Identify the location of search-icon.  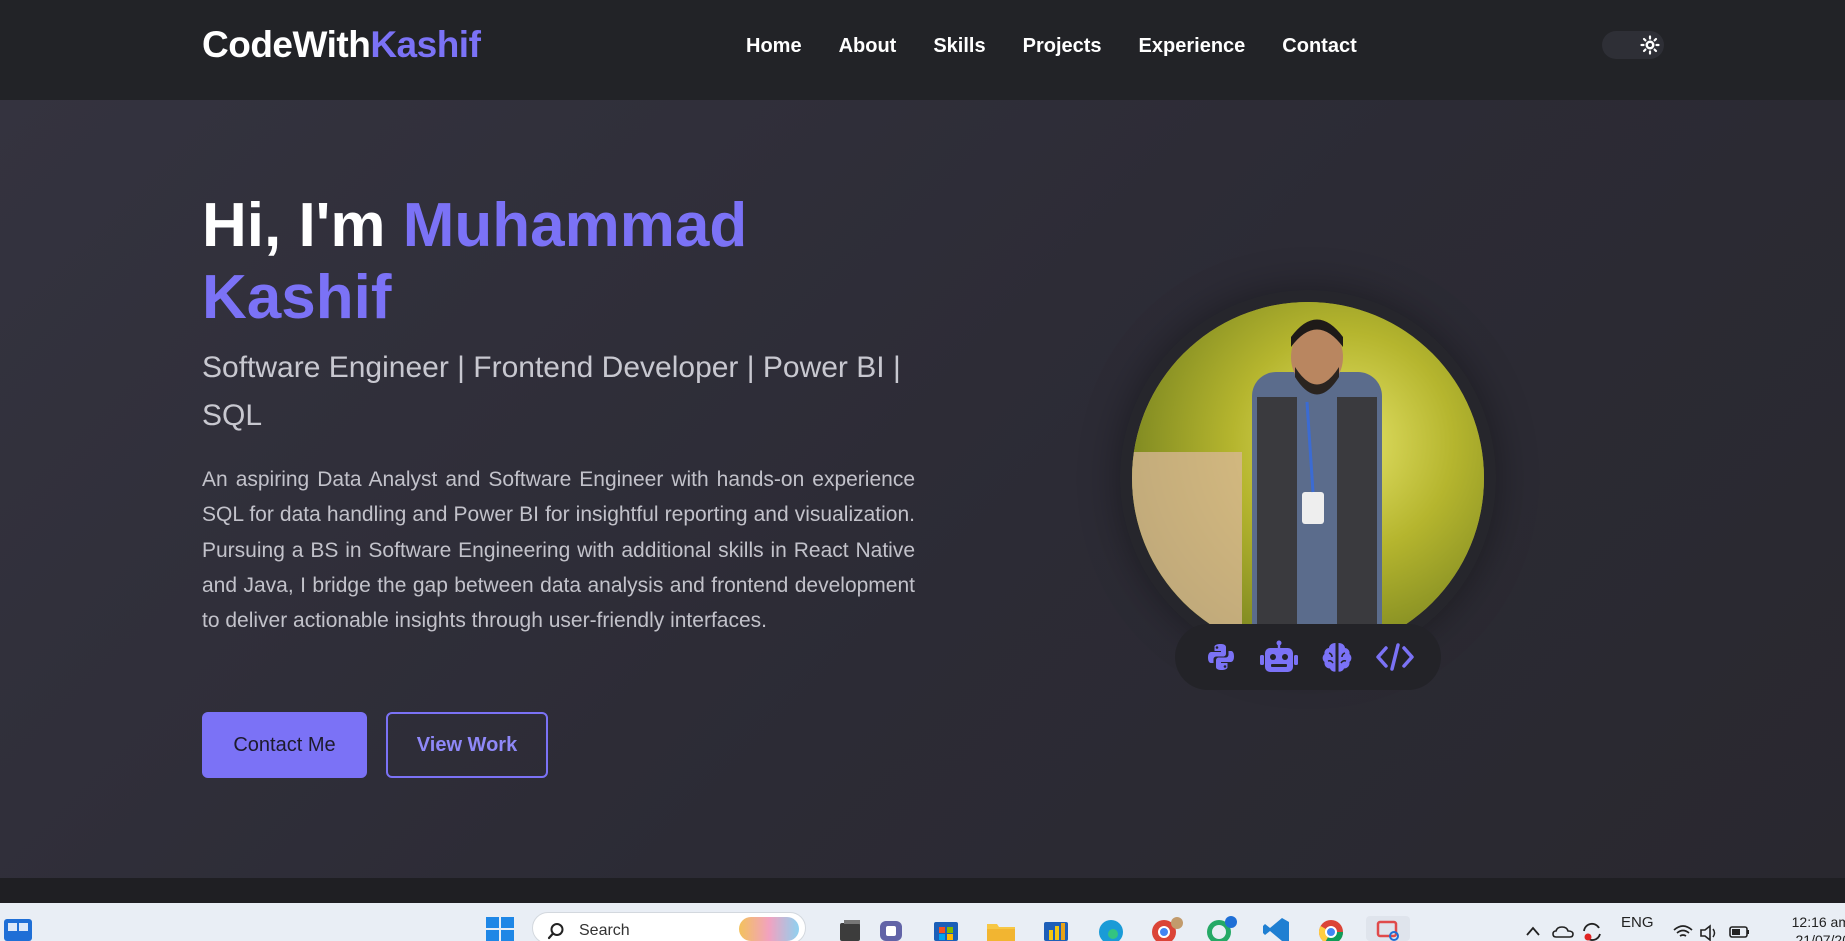
(556, 931).